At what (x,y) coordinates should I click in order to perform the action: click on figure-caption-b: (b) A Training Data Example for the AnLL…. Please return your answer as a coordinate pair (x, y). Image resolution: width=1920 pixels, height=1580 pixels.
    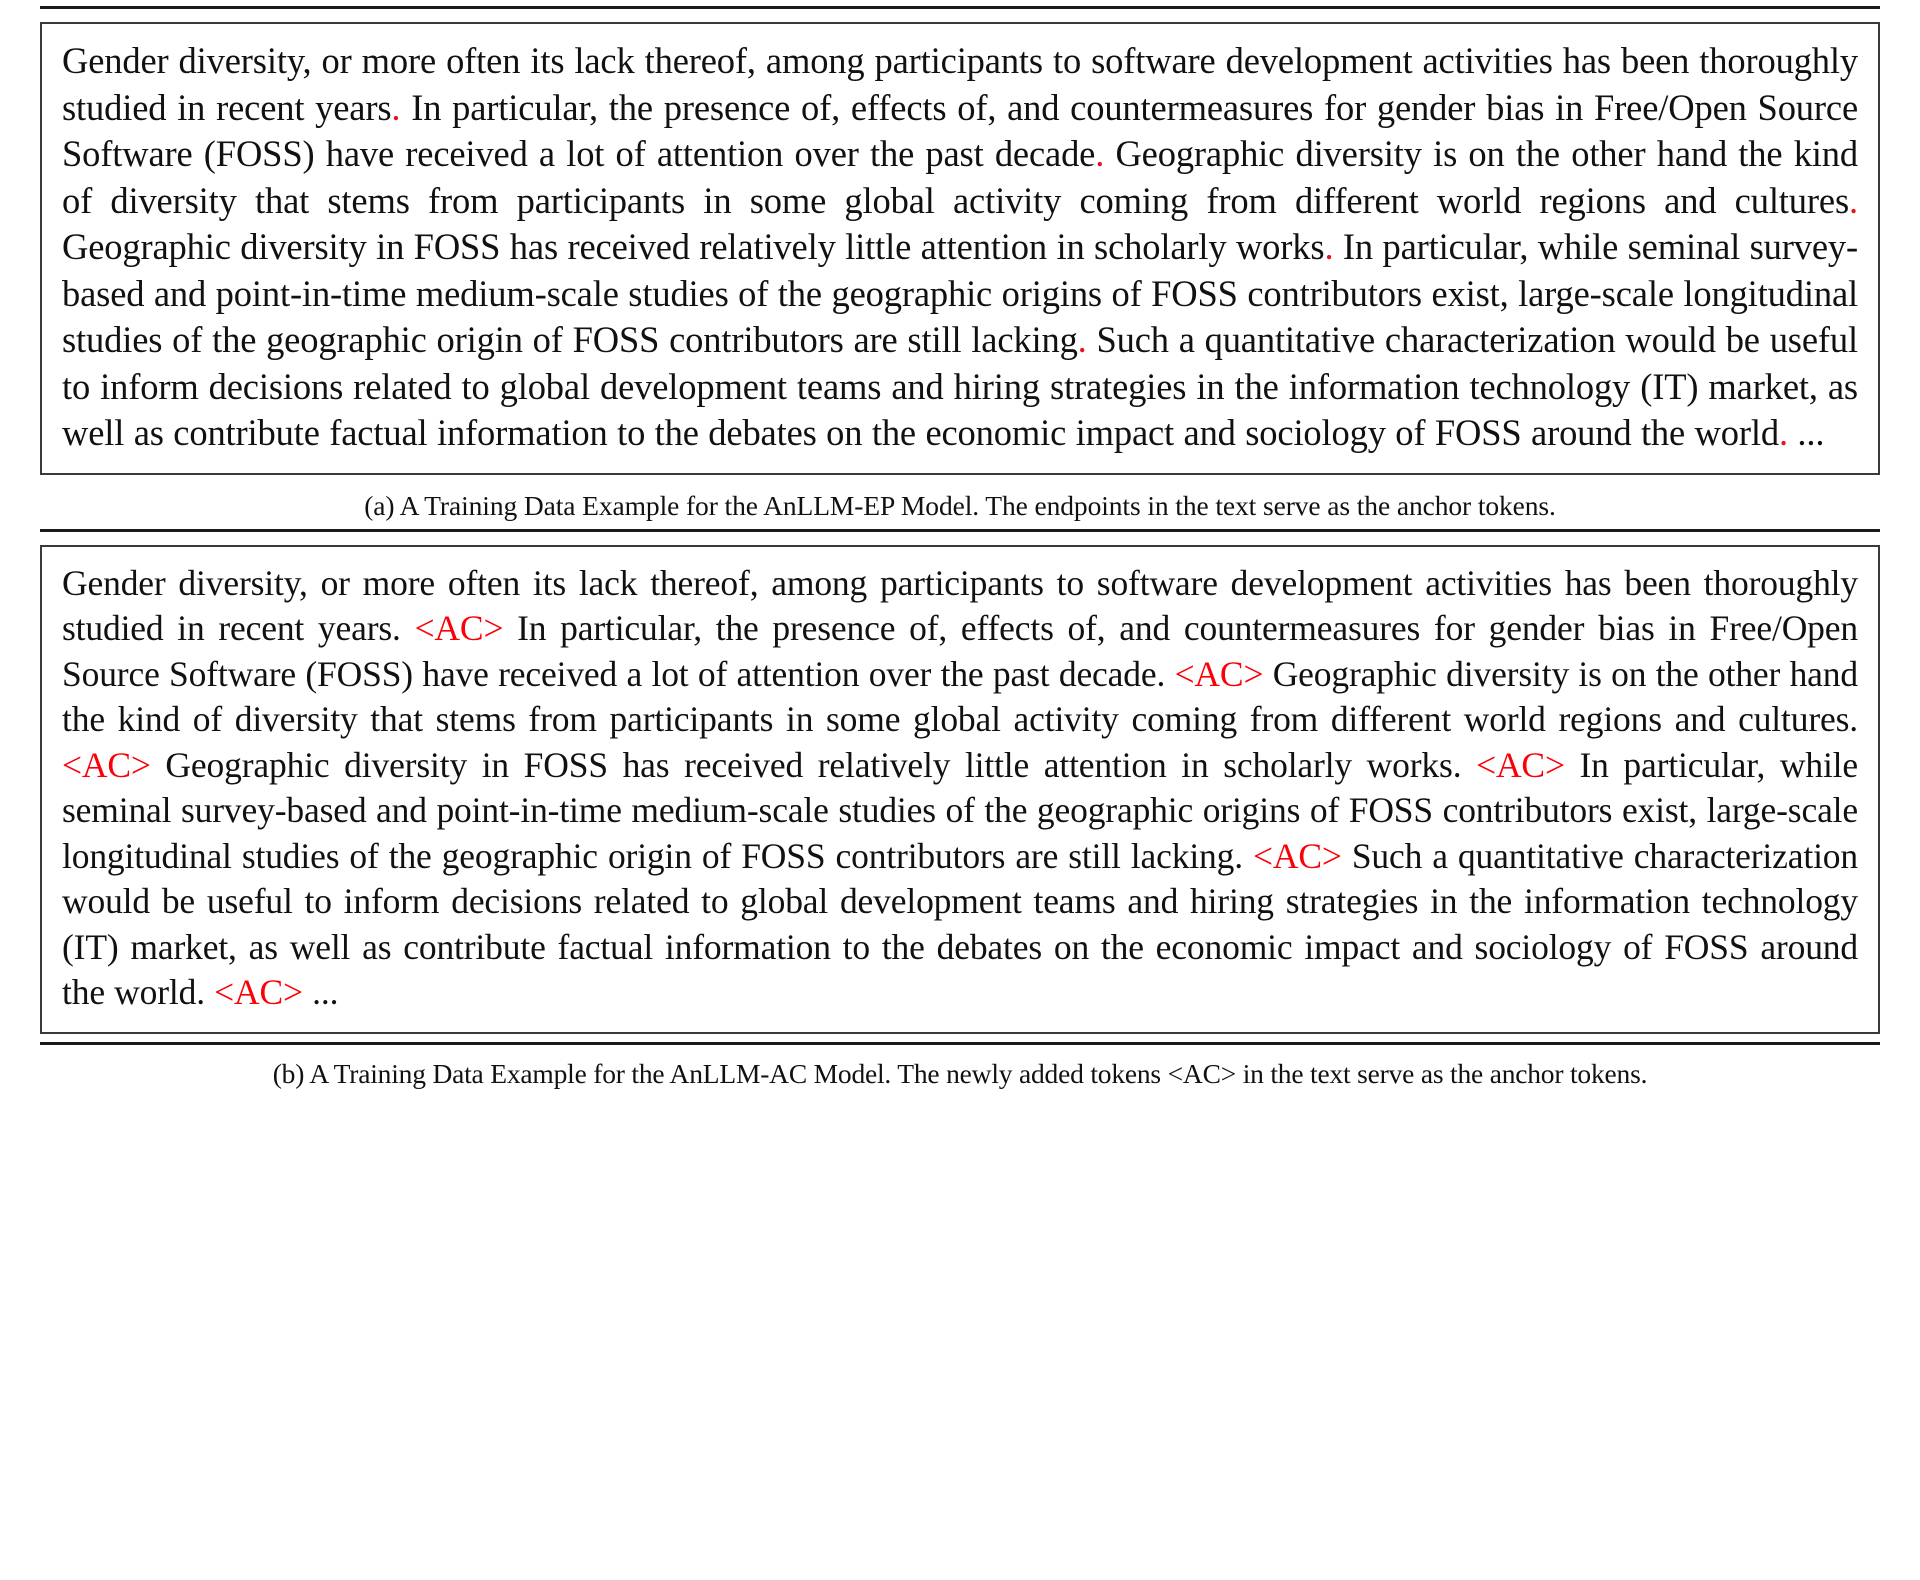
    Looking at the image, I should click on (960, 1073).